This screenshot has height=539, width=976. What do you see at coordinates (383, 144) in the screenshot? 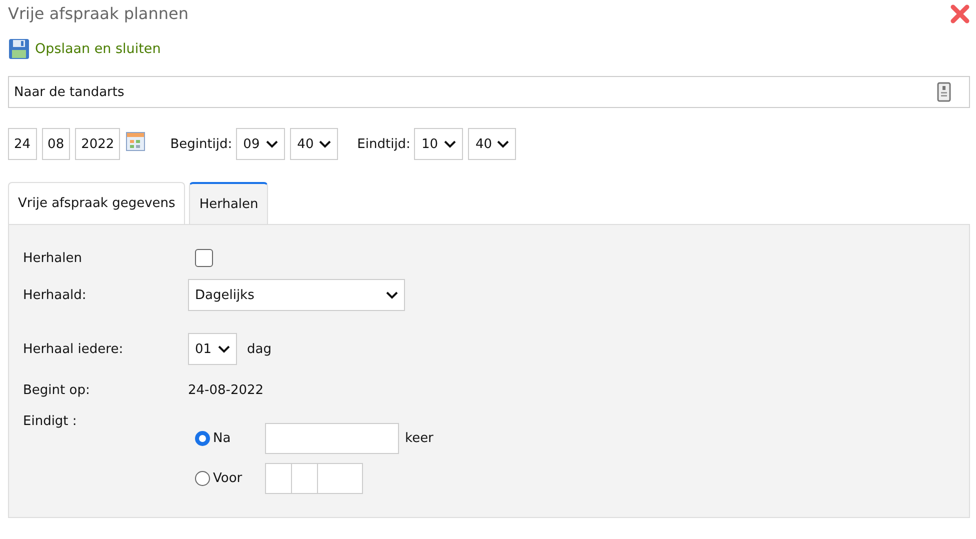
I see `end-time-label: Eindtijd:` at bounding box center [383, 144].